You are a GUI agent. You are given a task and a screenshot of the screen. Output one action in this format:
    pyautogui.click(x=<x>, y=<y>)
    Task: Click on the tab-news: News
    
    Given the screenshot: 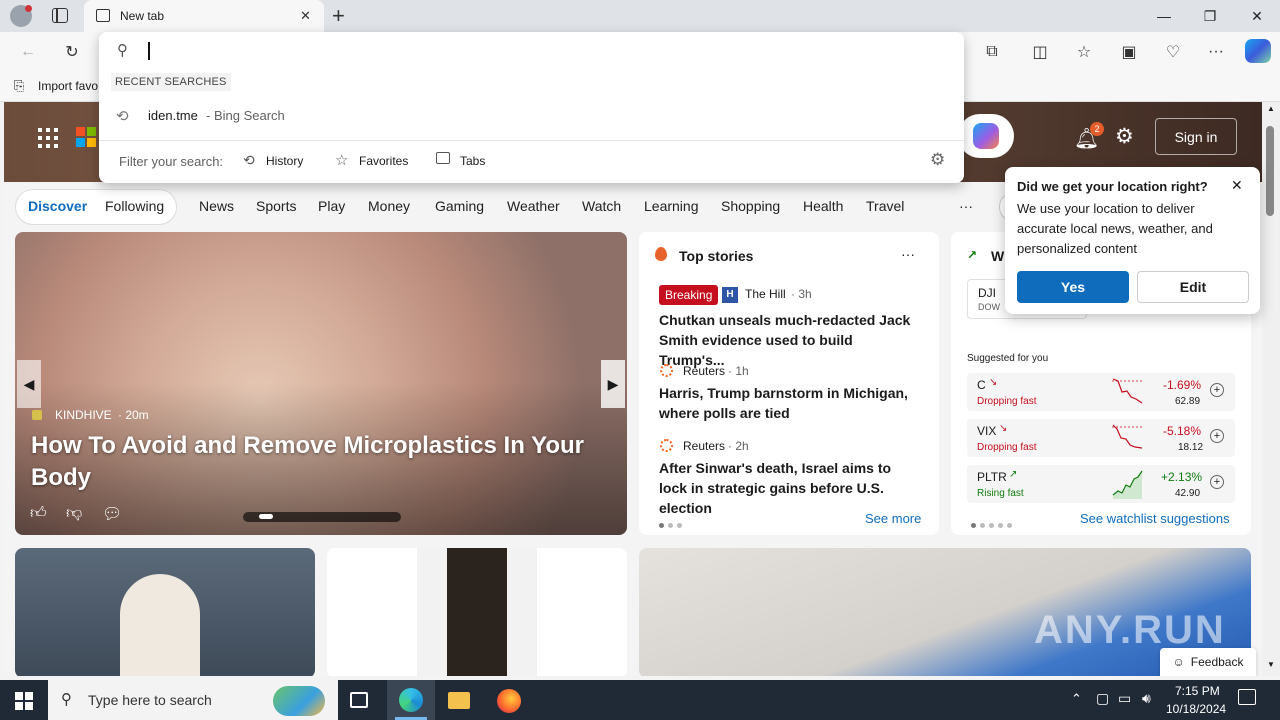 What is the action you would take?
    pyautogui.click(x=216, y=206)
    